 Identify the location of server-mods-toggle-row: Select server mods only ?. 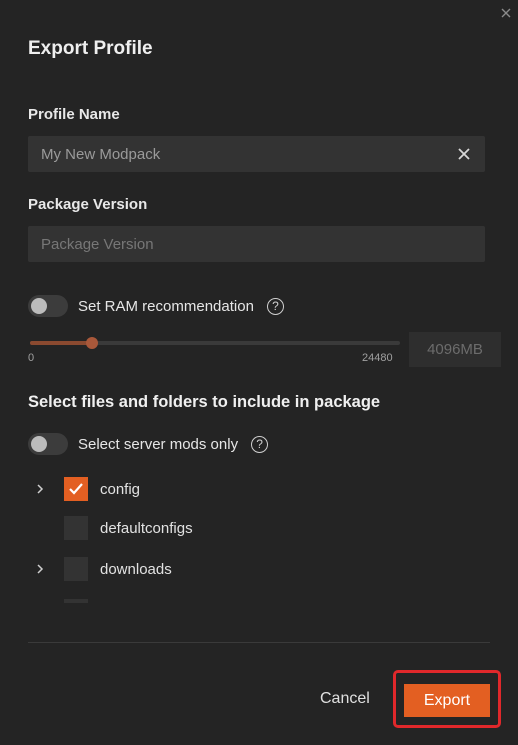
(148, 444).